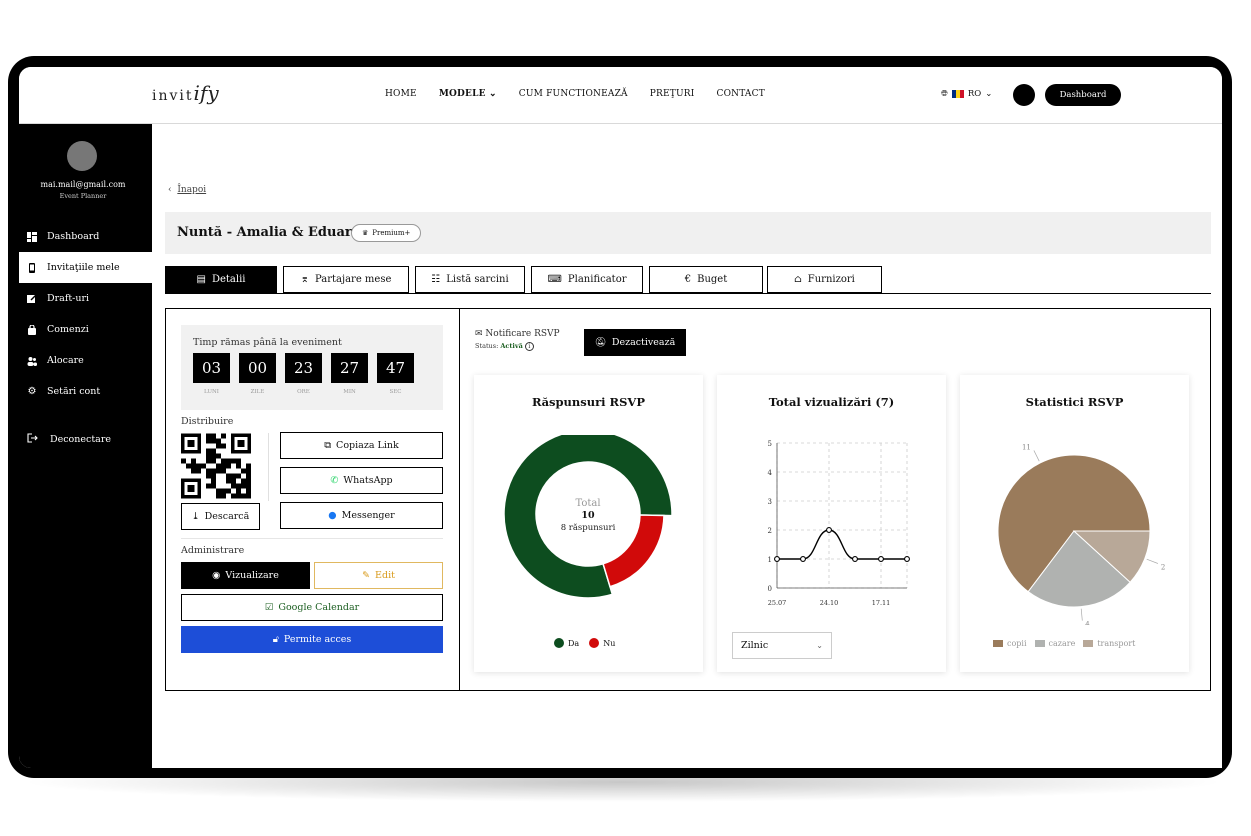  What do you see at coordinates (635, 342) in the screenshot?
I see `deactivate-button: 🔕︎ Dezactivează` at bounding box center [635, 342].